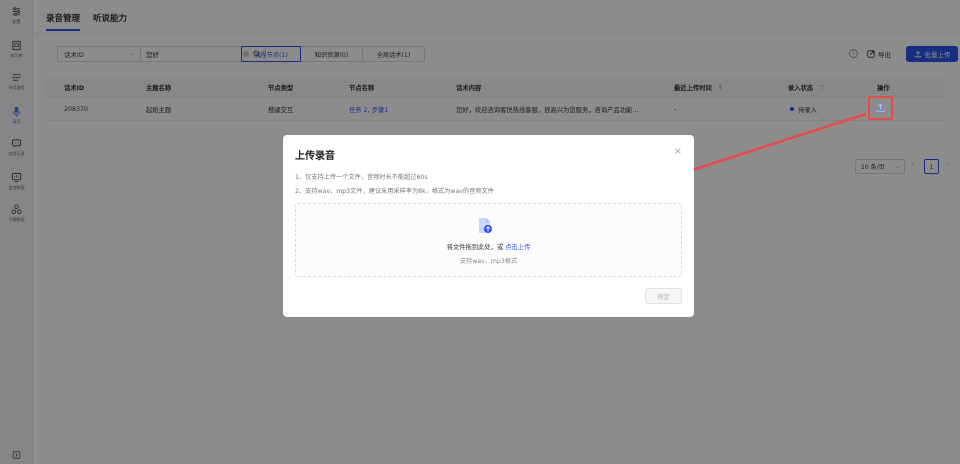  I want to click on close-icon: ×, so click(678, 151).